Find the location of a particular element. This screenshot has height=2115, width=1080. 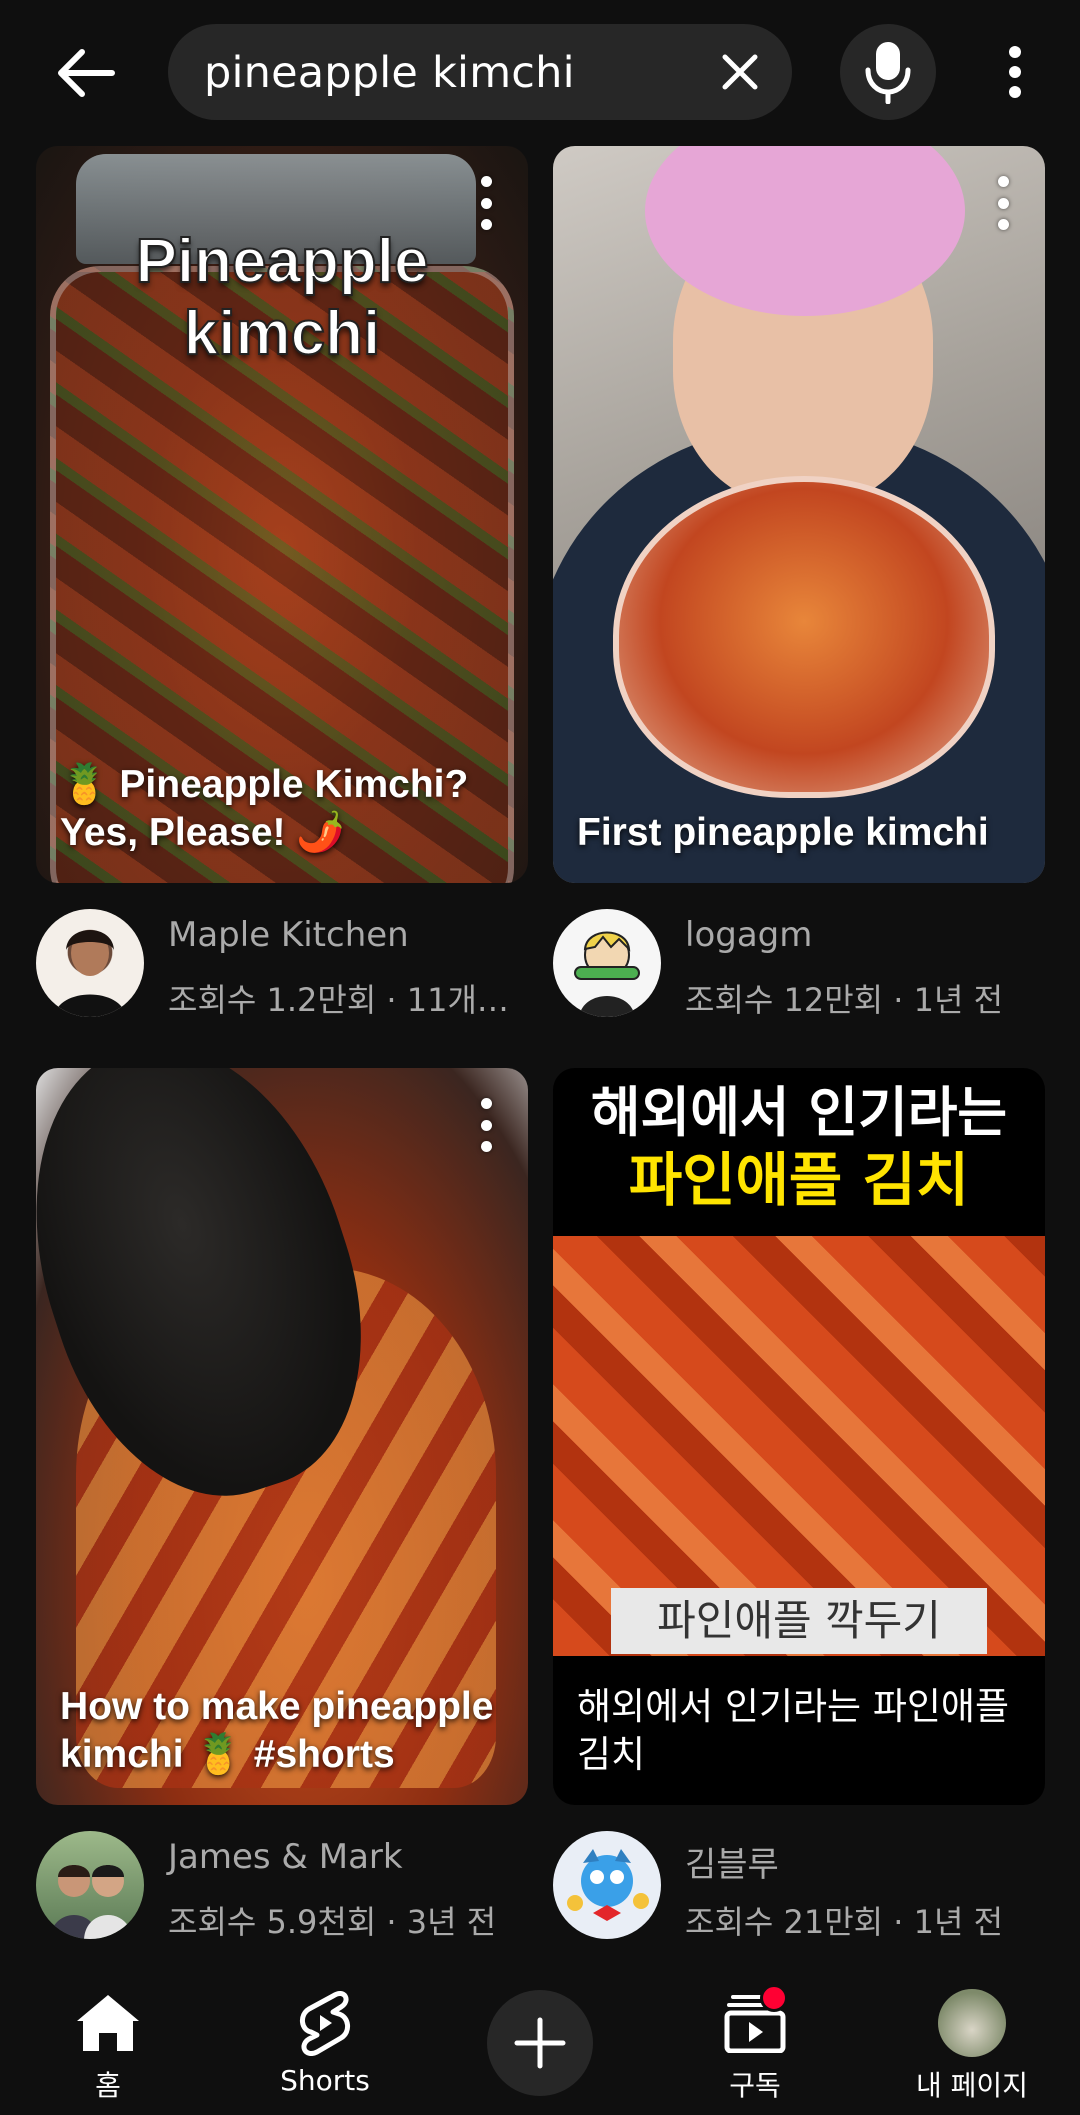

voice-search-button is located at coordinates (888, 72).